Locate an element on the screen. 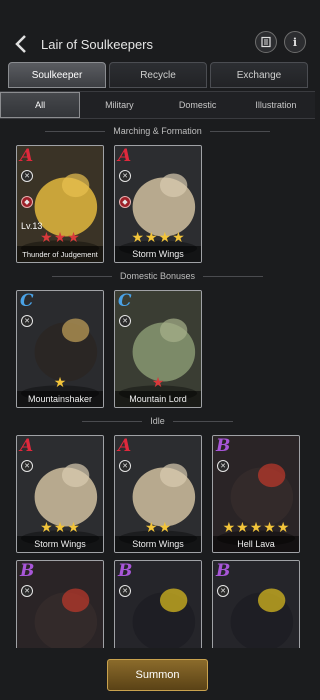 This screenshot has width=320, height=700. filter-all: All is located at coordinates (40, 105).